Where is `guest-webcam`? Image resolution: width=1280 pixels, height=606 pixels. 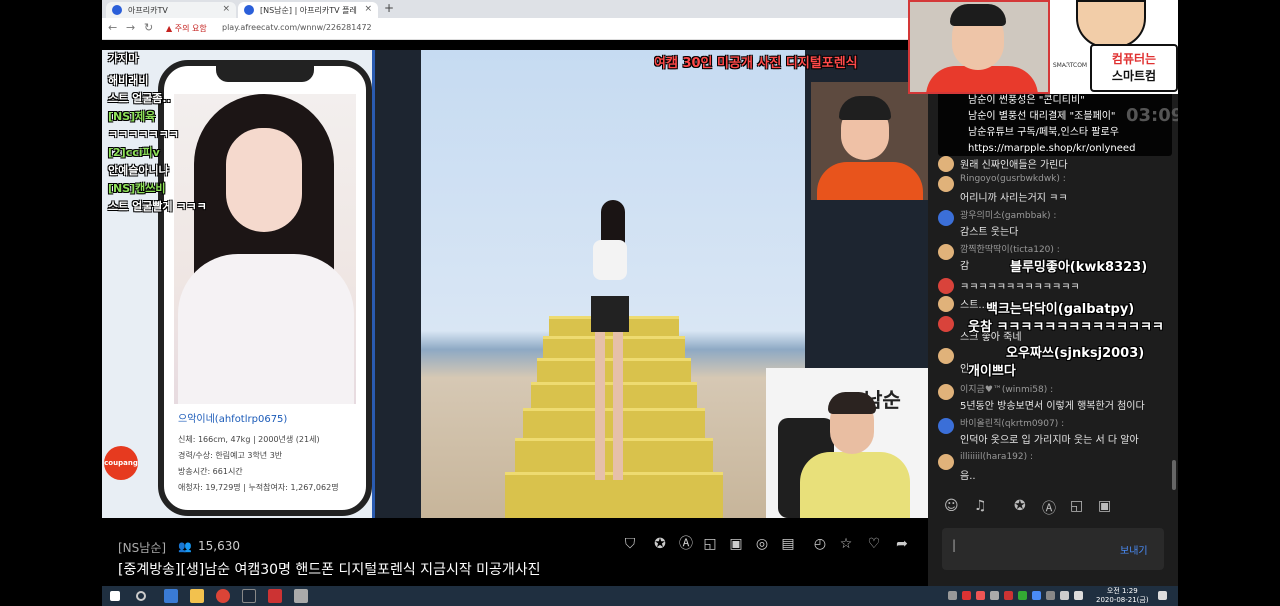
guest-webcam is located at coordinates (869, 141).